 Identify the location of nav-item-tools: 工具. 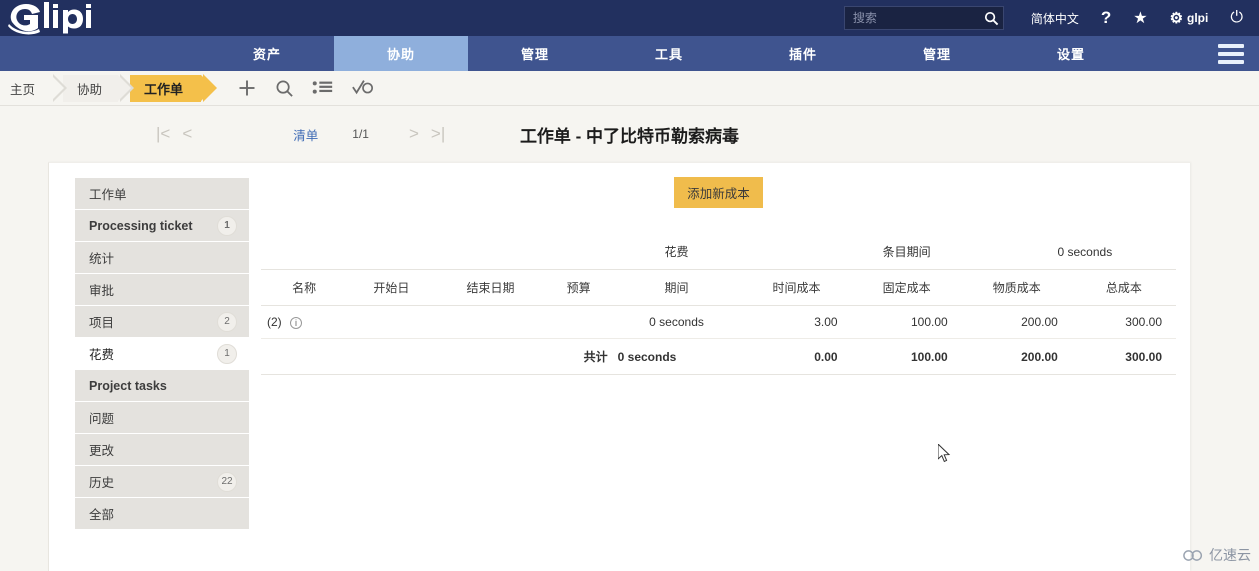
(669, 53).